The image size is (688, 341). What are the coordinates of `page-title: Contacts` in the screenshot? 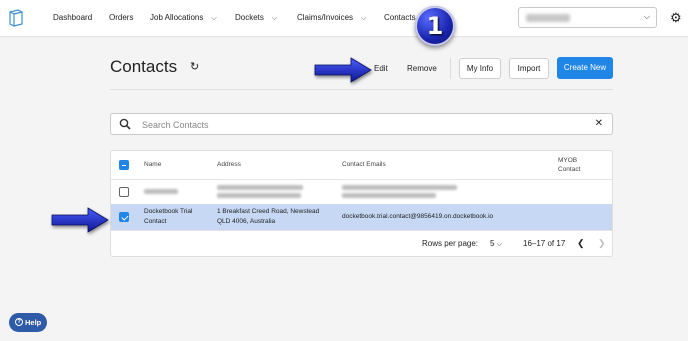 It's located at (144, 66).